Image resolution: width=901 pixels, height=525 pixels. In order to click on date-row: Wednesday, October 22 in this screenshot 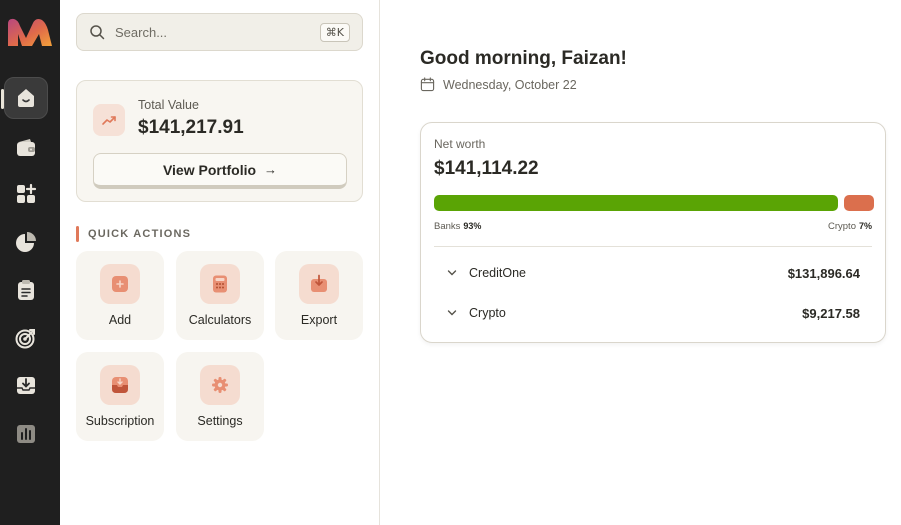, I will do `click(498, 84)`.